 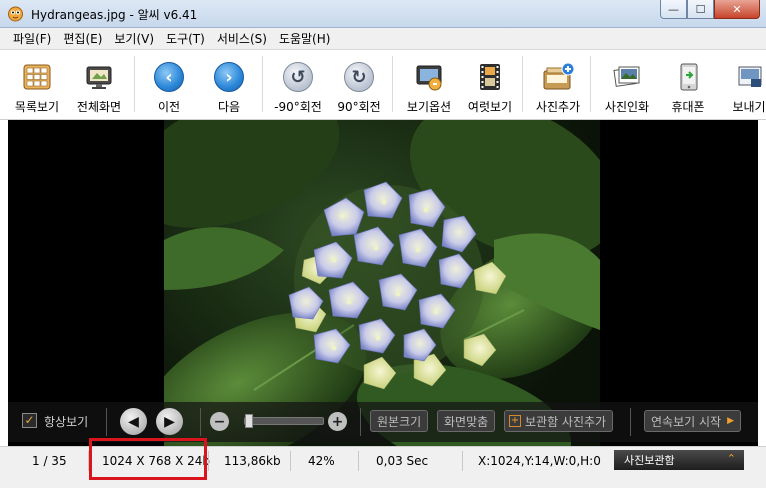 I want to click on window-controls: — ☐ ✕, so click(x=710, y=9).